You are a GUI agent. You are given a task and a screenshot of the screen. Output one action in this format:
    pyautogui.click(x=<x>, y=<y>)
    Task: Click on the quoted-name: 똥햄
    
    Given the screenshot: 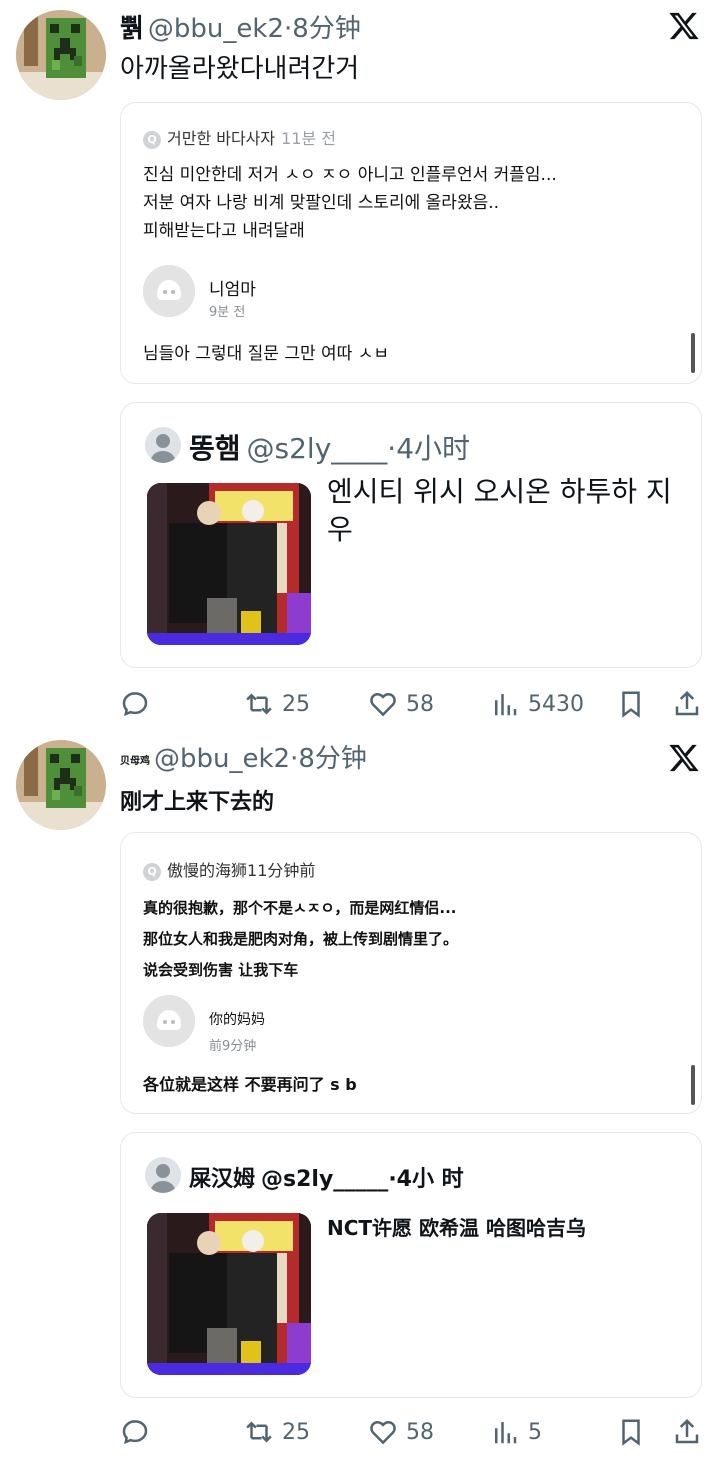 What is the action you would take?
    pyautogui.click(x=215, y=448)
    